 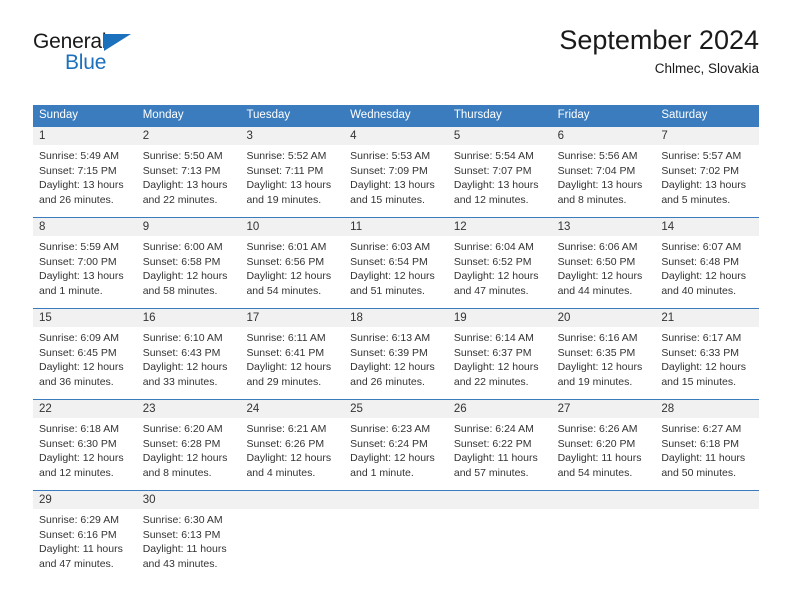 What do you see at coordinates (389, 261) in the screenshot?
I see `sunset-text: Sunset: 6:54 PM` at bounding box center [389, 261].